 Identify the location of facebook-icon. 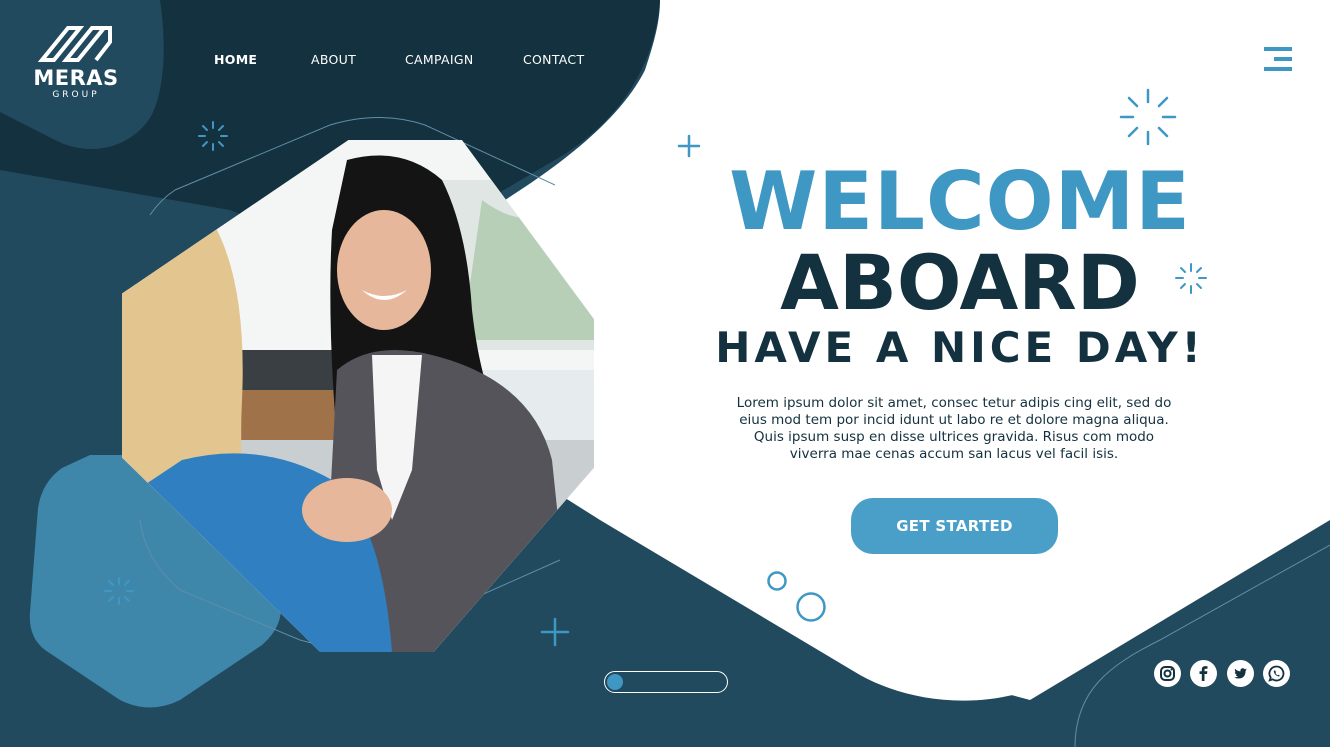
(1203, 673).